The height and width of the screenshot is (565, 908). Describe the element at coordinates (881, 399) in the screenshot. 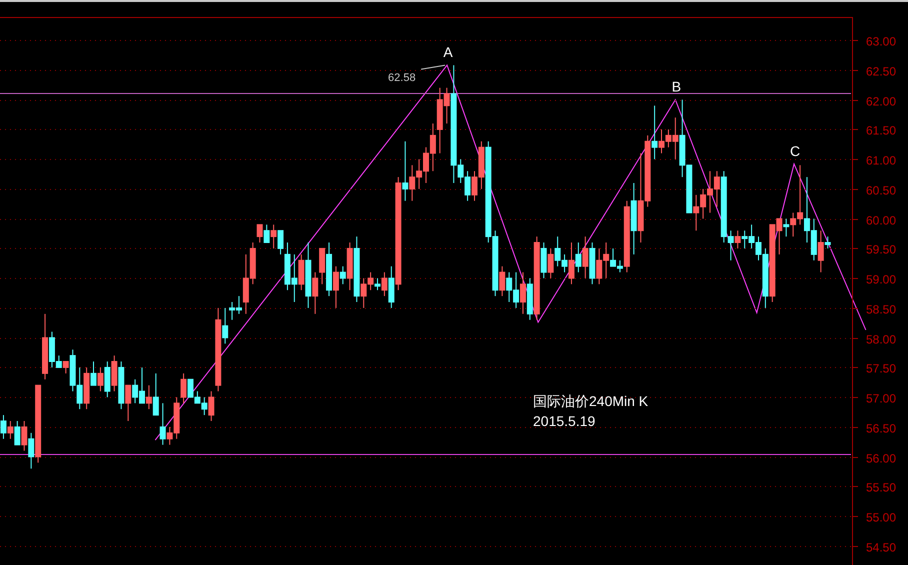

I see `price-axis-label: 57.00` at that location.